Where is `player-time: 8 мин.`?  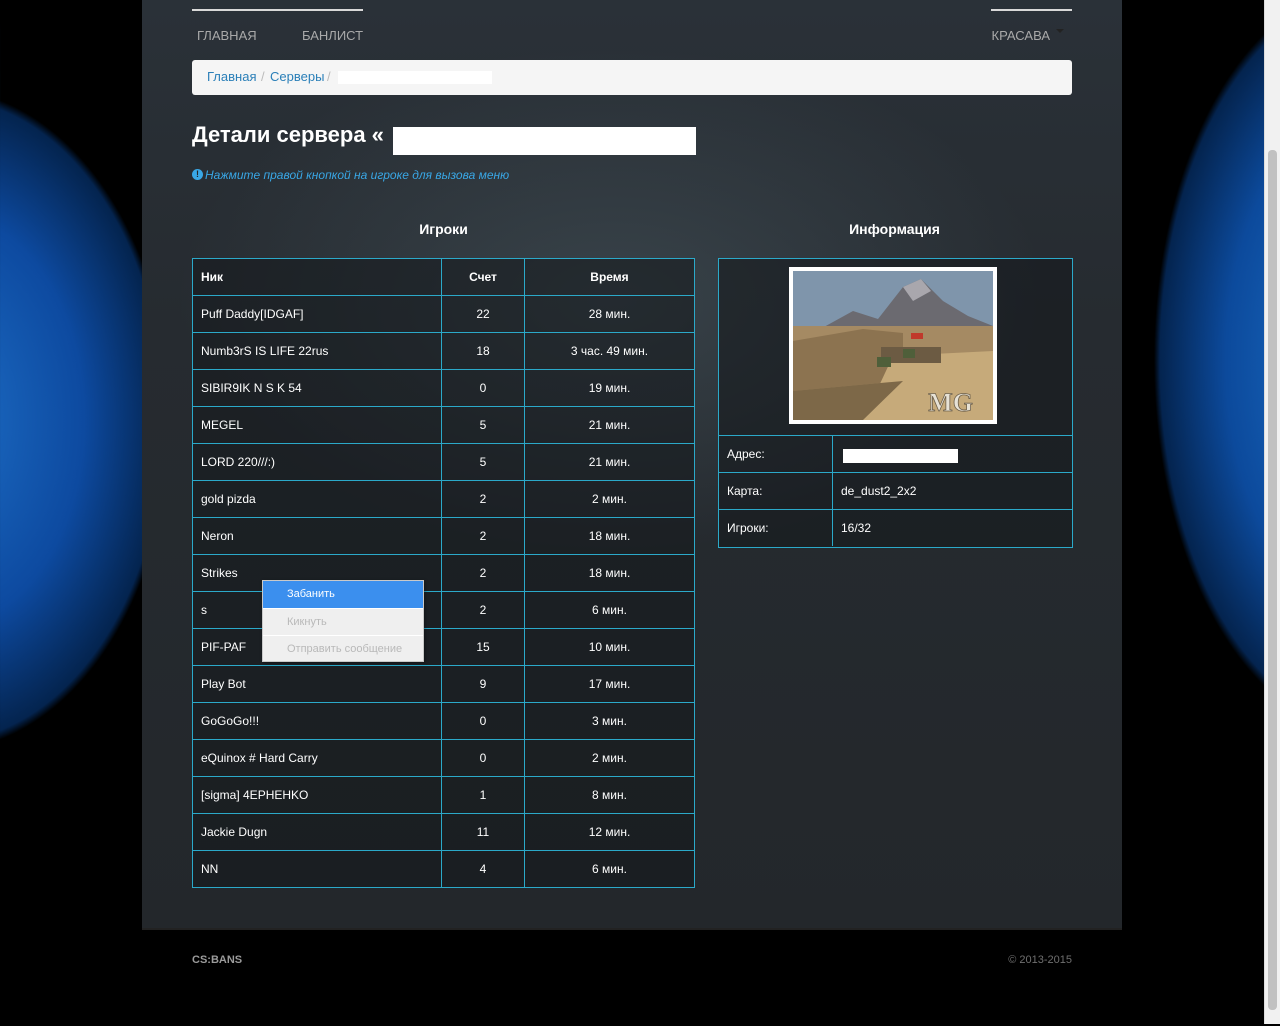 player-time: 8 мин. is located at coordinates (609, 795).